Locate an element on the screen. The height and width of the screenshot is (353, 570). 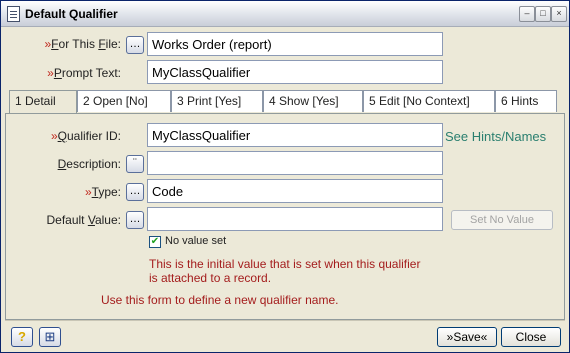
default-value-label: Default Value: is located at coordinates (83, 220).